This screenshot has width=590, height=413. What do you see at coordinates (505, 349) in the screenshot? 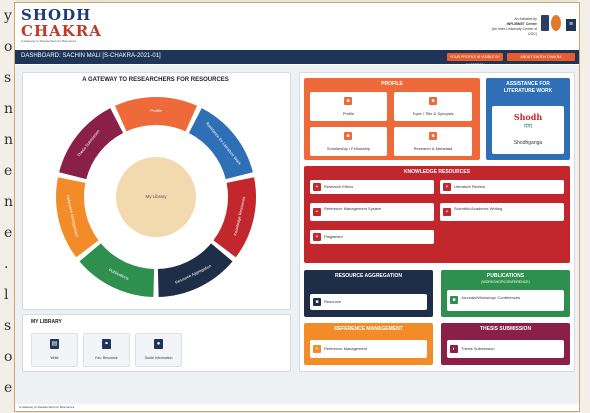
I see `thesis-item: ◐ Thesis Submission` at bounding box center [505, 349].